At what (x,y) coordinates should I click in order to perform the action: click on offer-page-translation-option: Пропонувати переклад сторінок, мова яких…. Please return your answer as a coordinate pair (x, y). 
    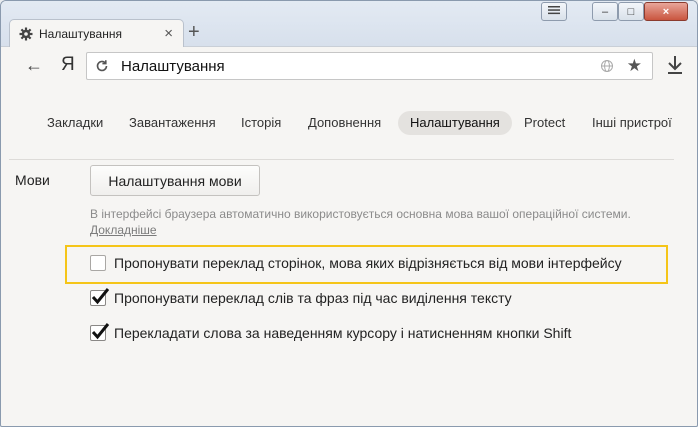
    Looking at the image, I should click on (356, 263).